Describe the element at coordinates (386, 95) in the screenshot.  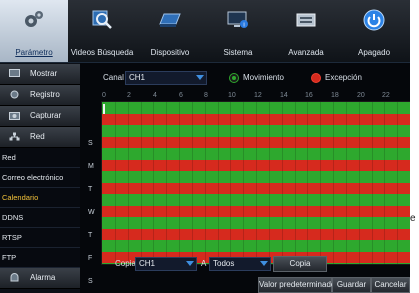
I see `hour-tick: 22` at that location.